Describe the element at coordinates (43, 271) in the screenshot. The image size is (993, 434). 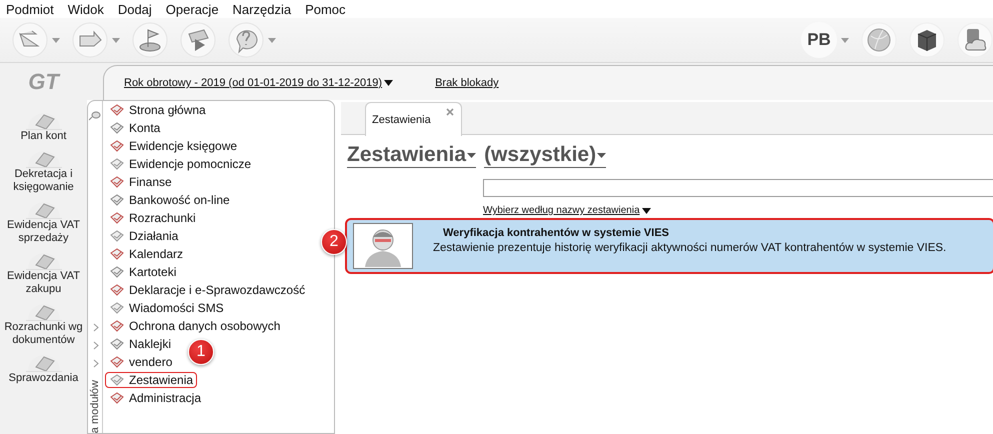
I see `shortcut-button: Ewidencja VAT zakupu` at that location.